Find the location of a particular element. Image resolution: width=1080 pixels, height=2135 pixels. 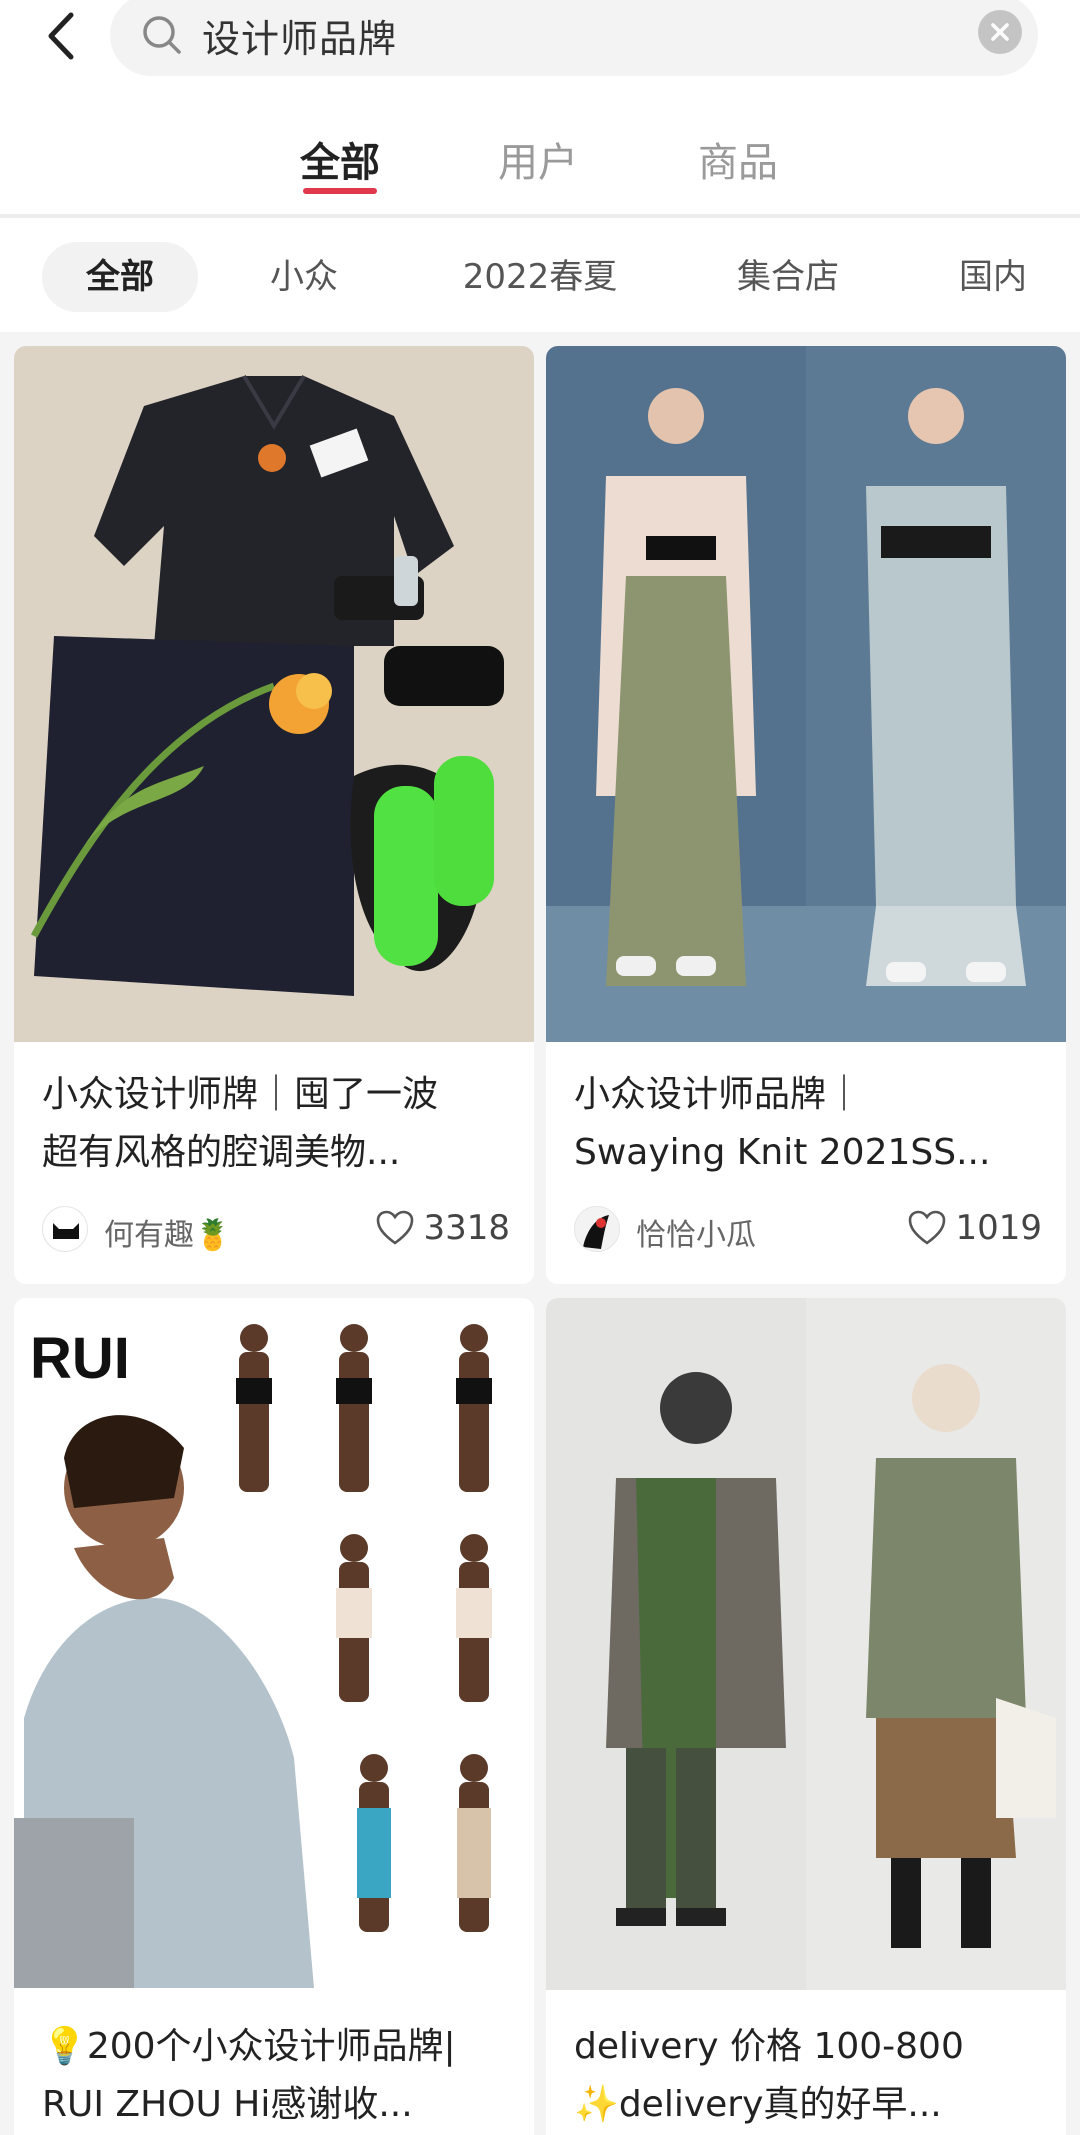

card-meta: 何有趣🍍 3318 is located at coordinates (276, 1229).